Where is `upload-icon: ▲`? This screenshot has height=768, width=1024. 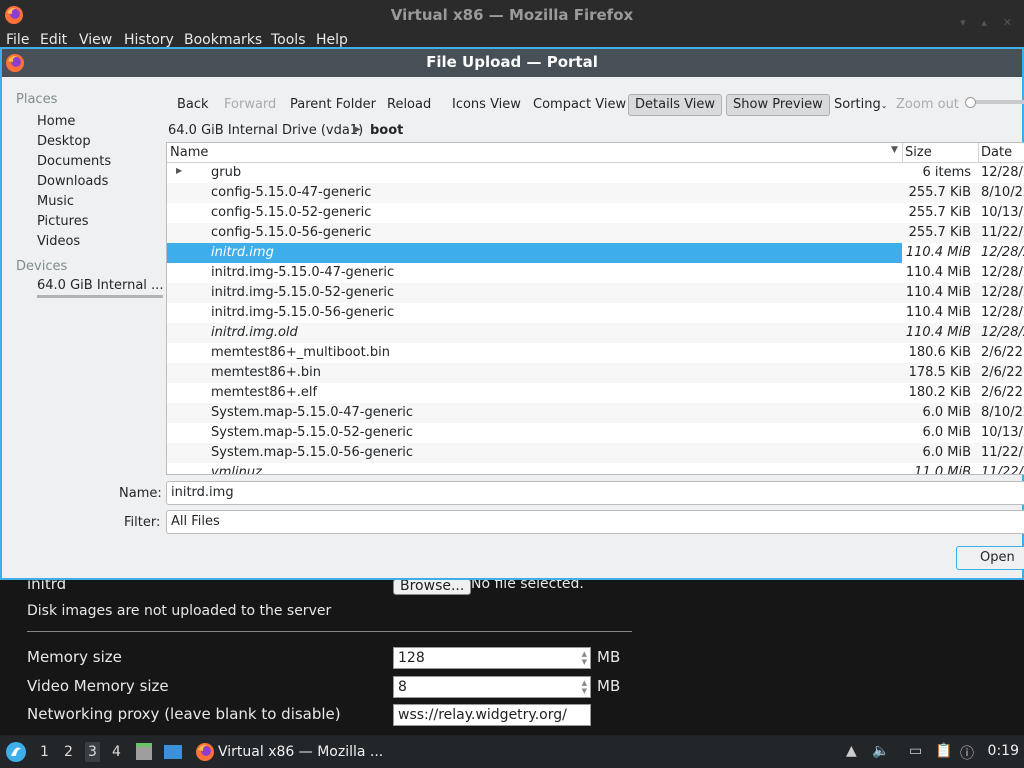
upload-icon: ▲ is located at coordinates (851, 751).